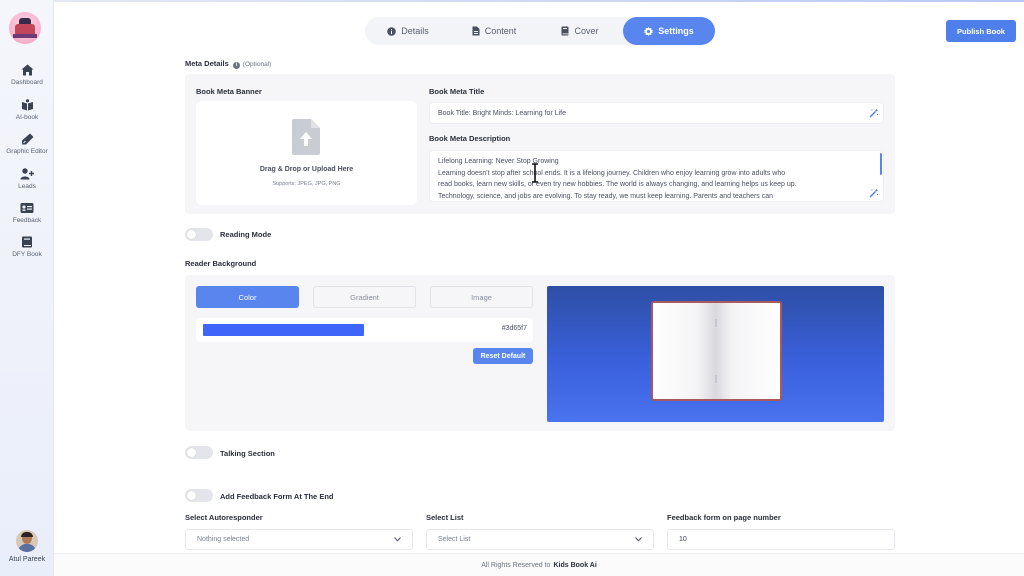  I want to click on book-preview, so click(716, 351).